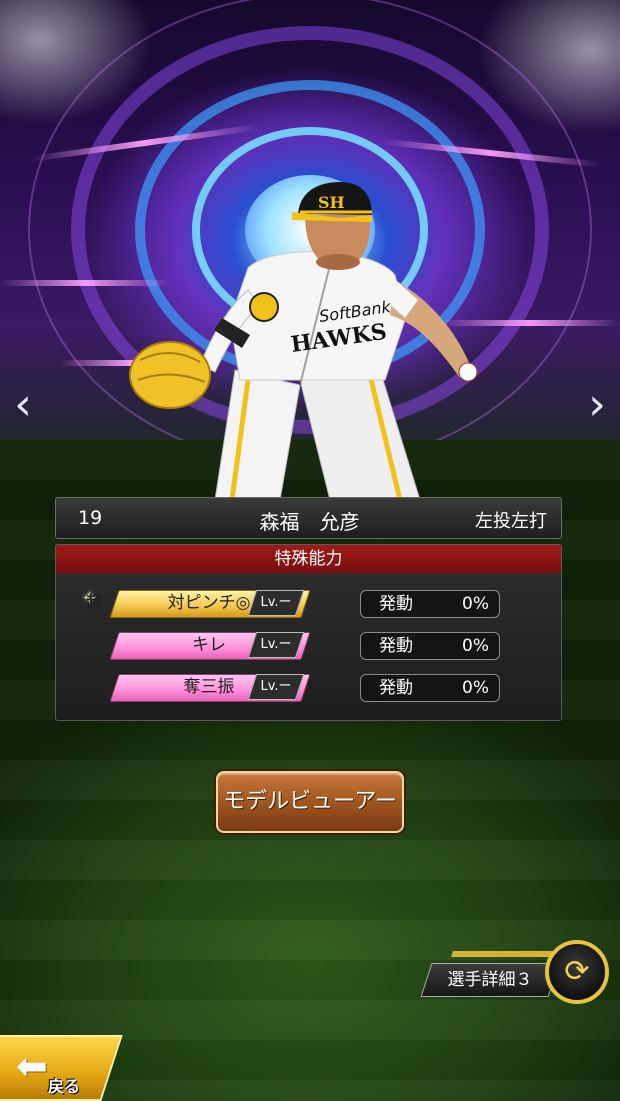 The image size is (620, 1101). Describe the element at coordinates (310, 802) in the screenshot. I see `model-viewer-button: モデルビューアー` at that location.